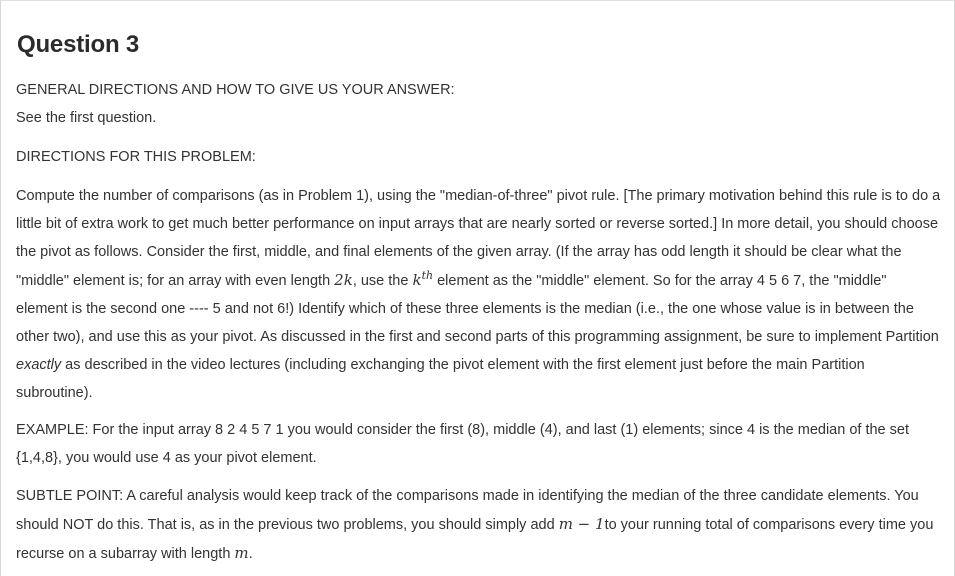 This screenshot has width=955, height=576. Describe the element at coordinates (581, 524) in the screenshot. I see `math-m-minus-1: m − 1` at that location.